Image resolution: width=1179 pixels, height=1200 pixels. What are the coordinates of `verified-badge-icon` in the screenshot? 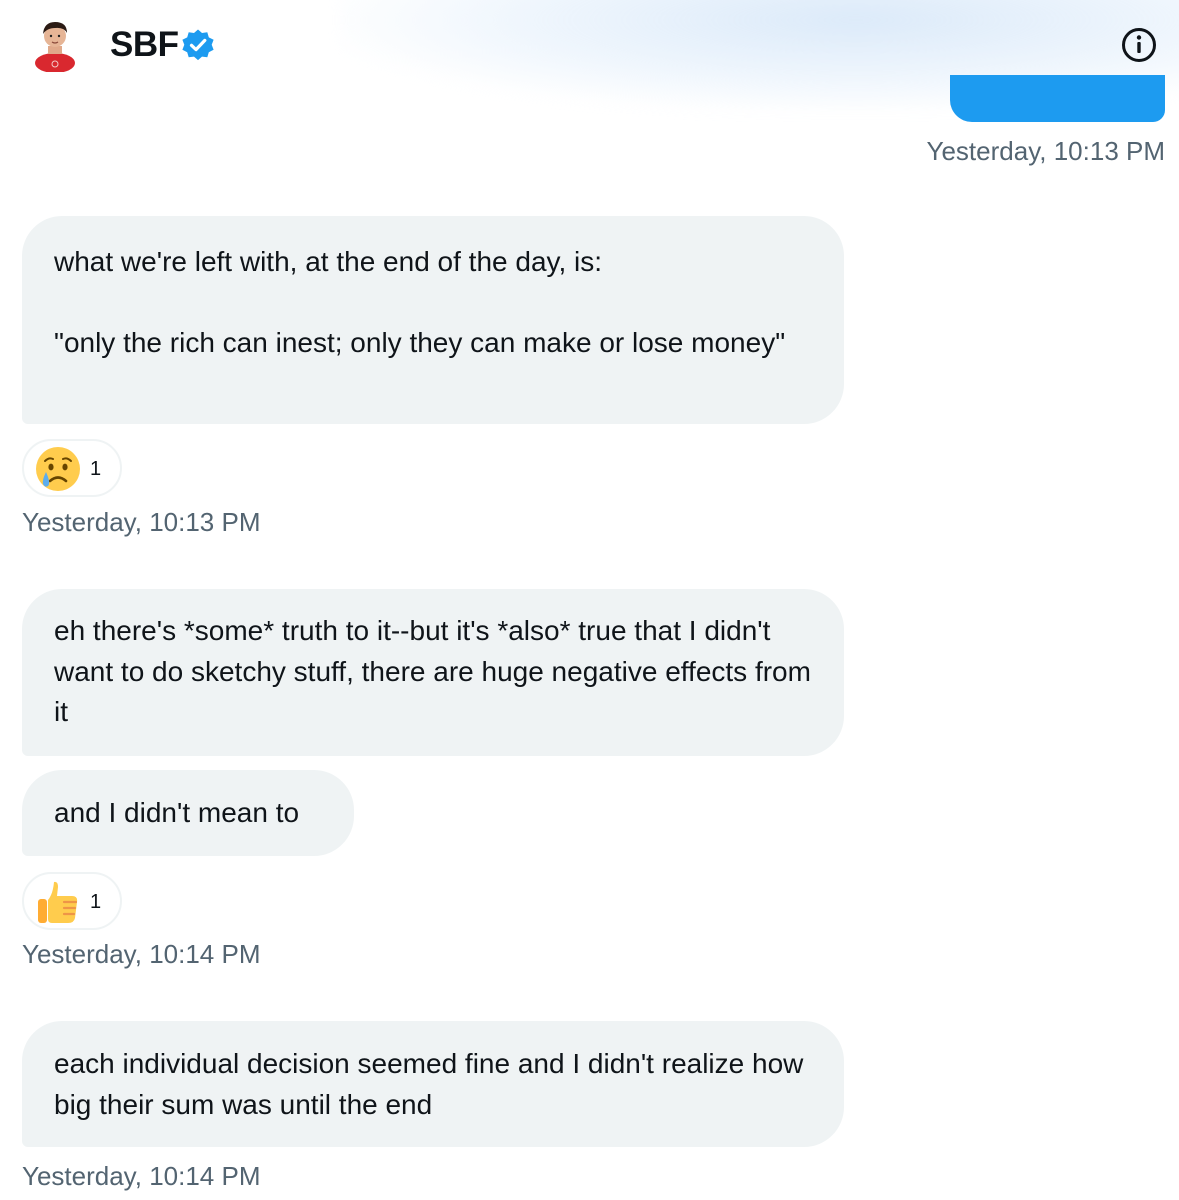 It's located at (198, 45).